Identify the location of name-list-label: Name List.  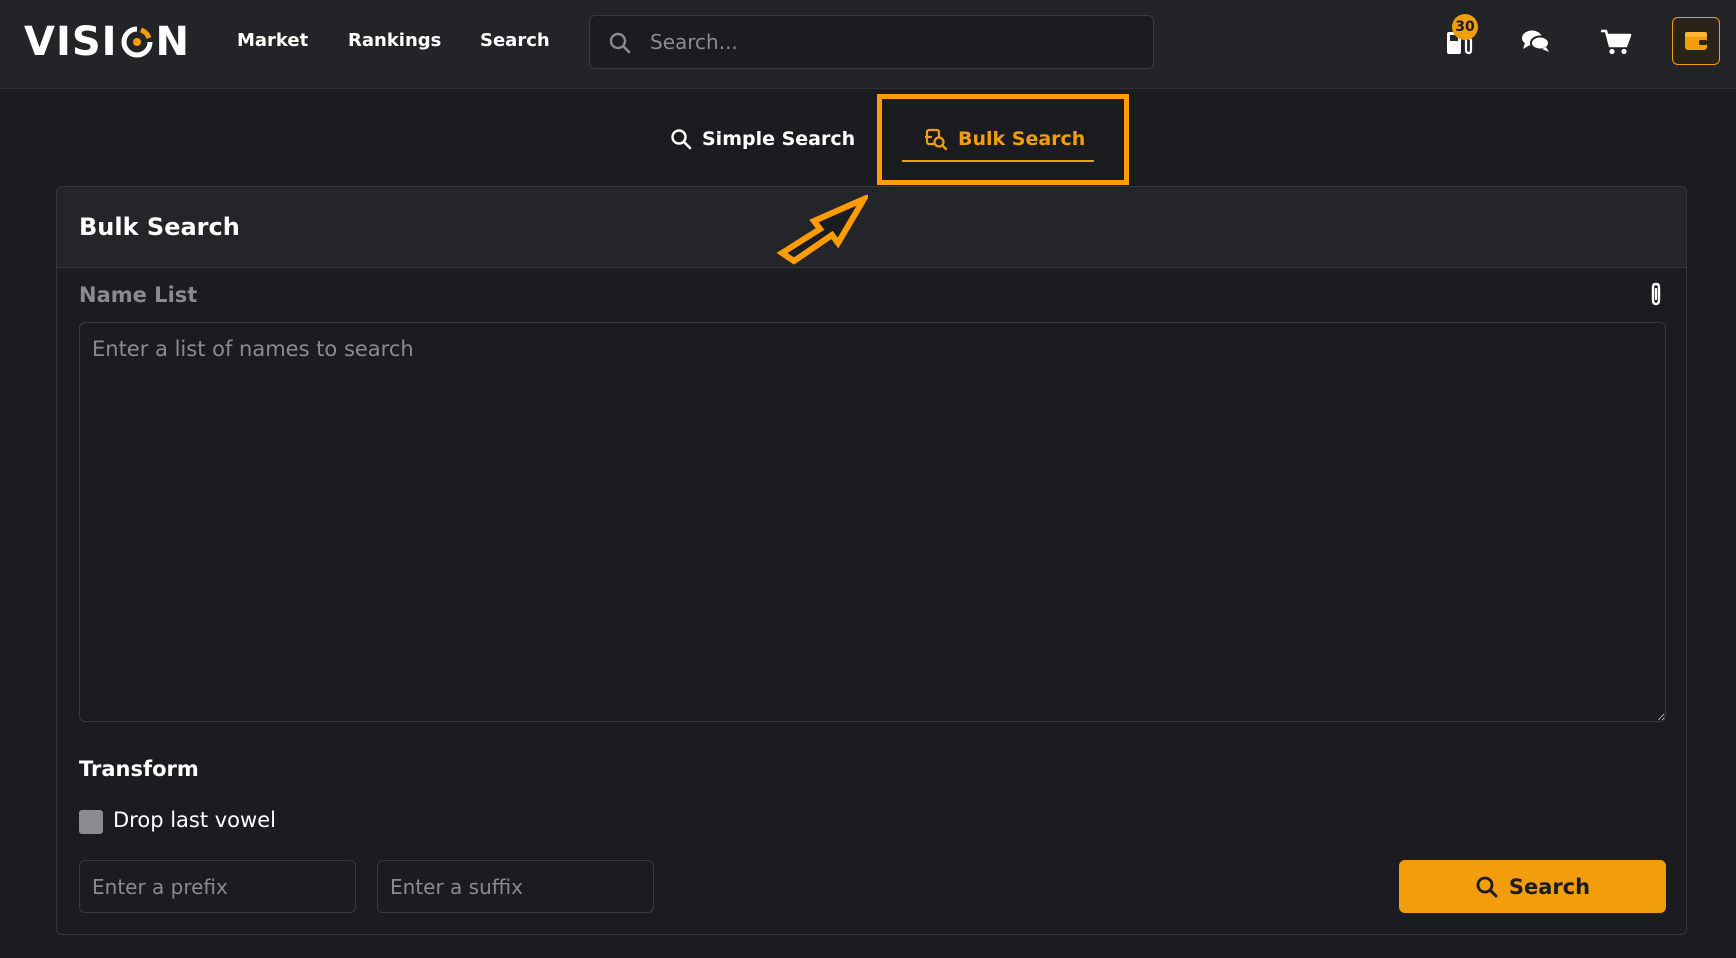
(138, 295).